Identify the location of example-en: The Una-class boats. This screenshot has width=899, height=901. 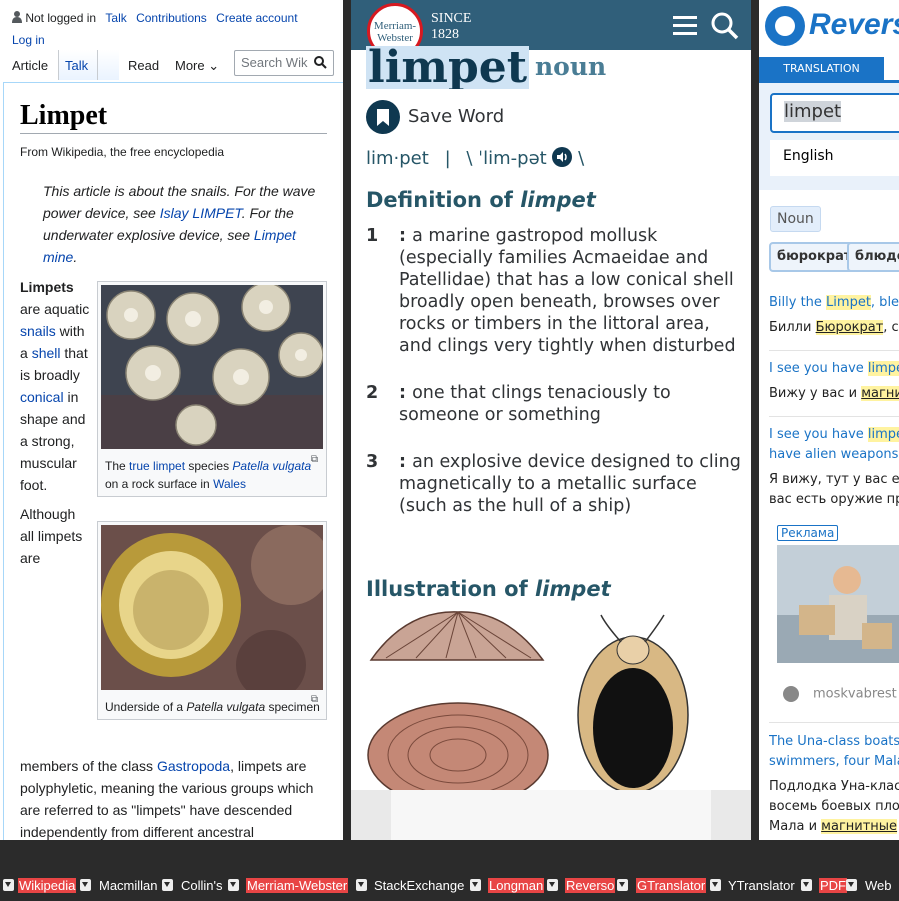
(834, 742).